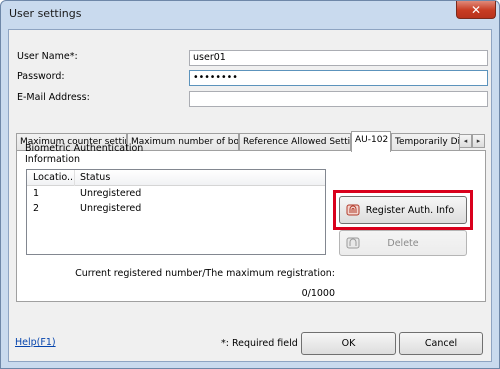  What do you see at coordinates (41, 76) in the screenshot?
I see `password-label: Password:` at bounding box center [41, 76].